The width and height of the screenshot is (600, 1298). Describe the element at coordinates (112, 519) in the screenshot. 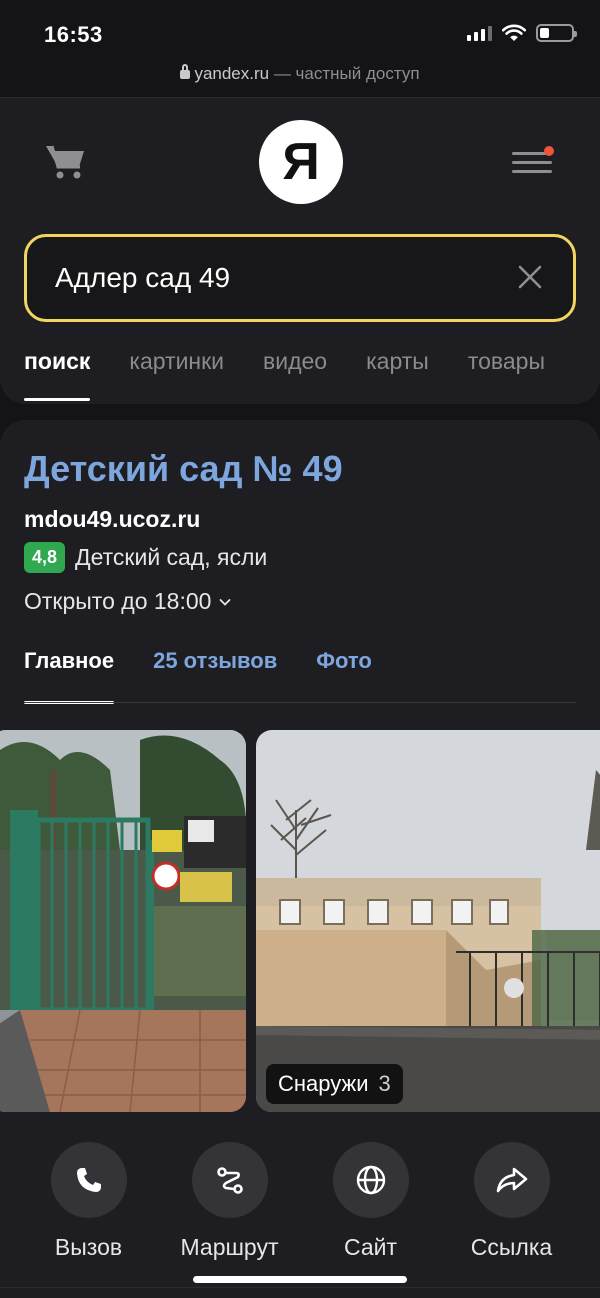

I see `result-domain: mdou49.ucoz.ru` at that location.